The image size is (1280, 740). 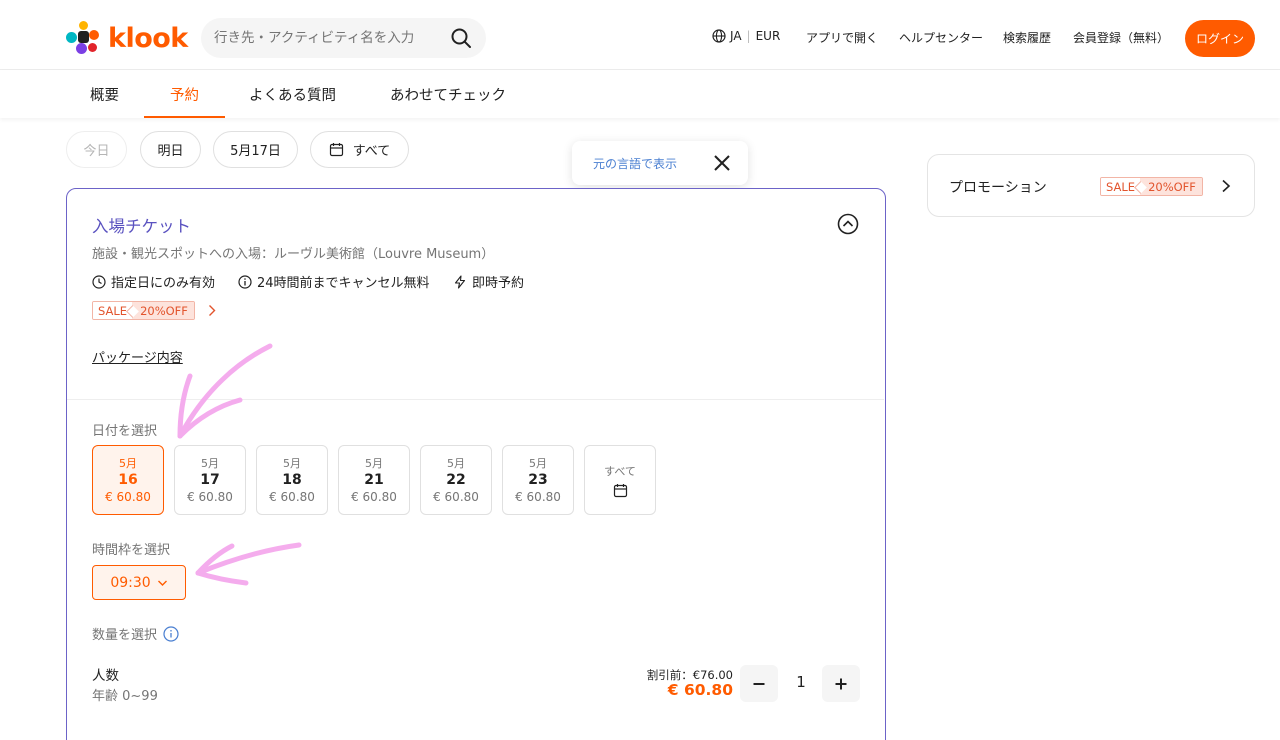 What do you see at coordinates (620, 471) in the screenshot?
I see `date-all-label: すべて` at bounding box center [620, 471].